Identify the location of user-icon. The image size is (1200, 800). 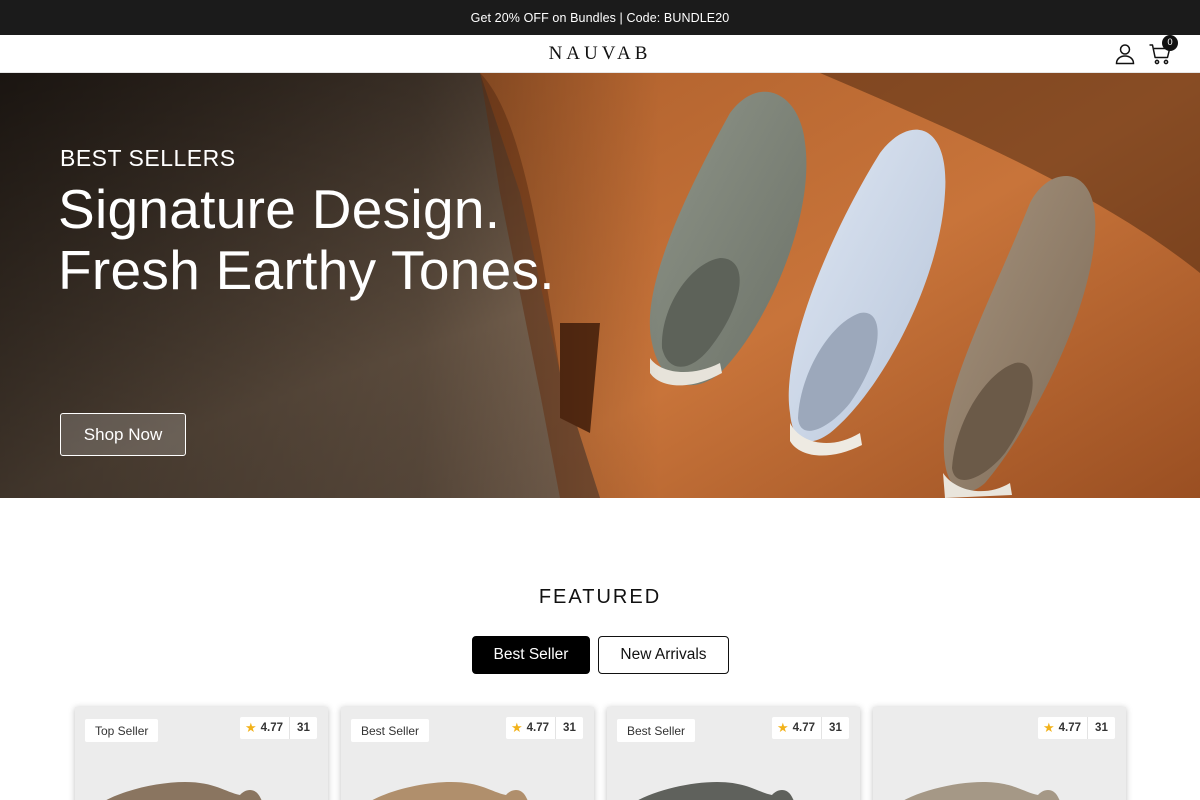
(1125, 54).